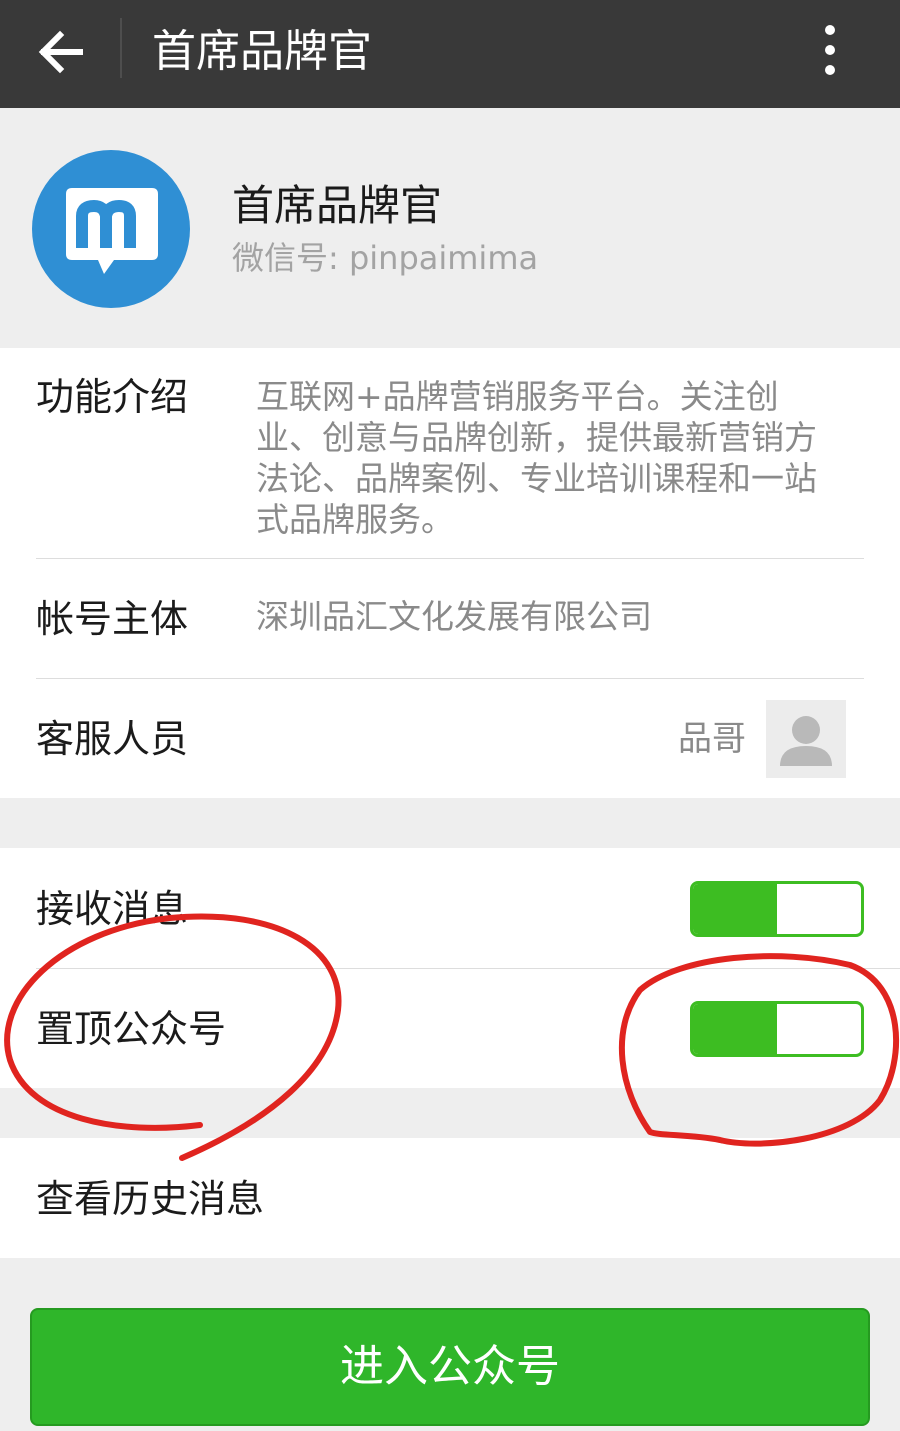 Image resolution: width=900 pixels, height=1431 pixels. Describe the element at coordinates (355, 519) in the screenshot. I see `intro-line: 式品牌服务。` at that location.